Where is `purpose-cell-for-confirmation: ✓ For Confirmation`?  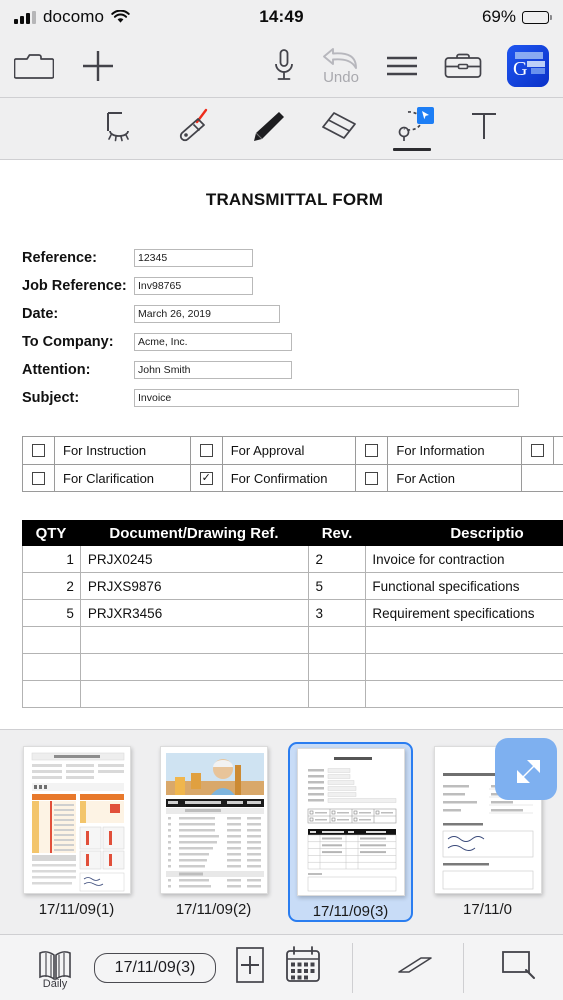 purpose-cell-for-confirmation: ✓ For Confirmation is located at coordinates (273, 477).